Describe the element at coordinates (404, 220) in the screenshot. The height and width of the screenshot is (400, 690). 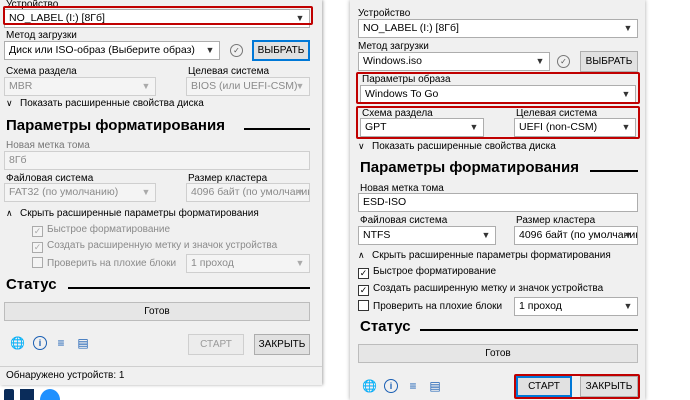
I see `file-system-label: Файловая система` at that location.